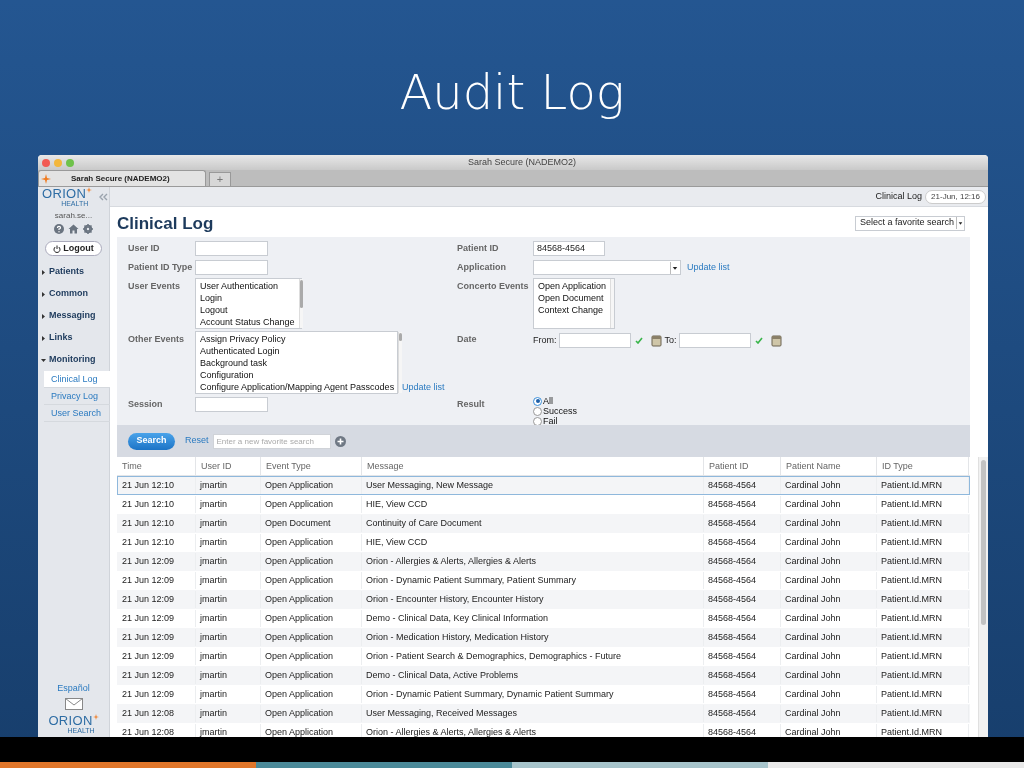 The height and width of the screenshot is (768, 1024). I want to click on table-row: 21 Jun 12:10 jmartin Open Application User Messaging, New Message 84568-4564 Cardinal John Patient.Id.MRN, so click(543, 485).